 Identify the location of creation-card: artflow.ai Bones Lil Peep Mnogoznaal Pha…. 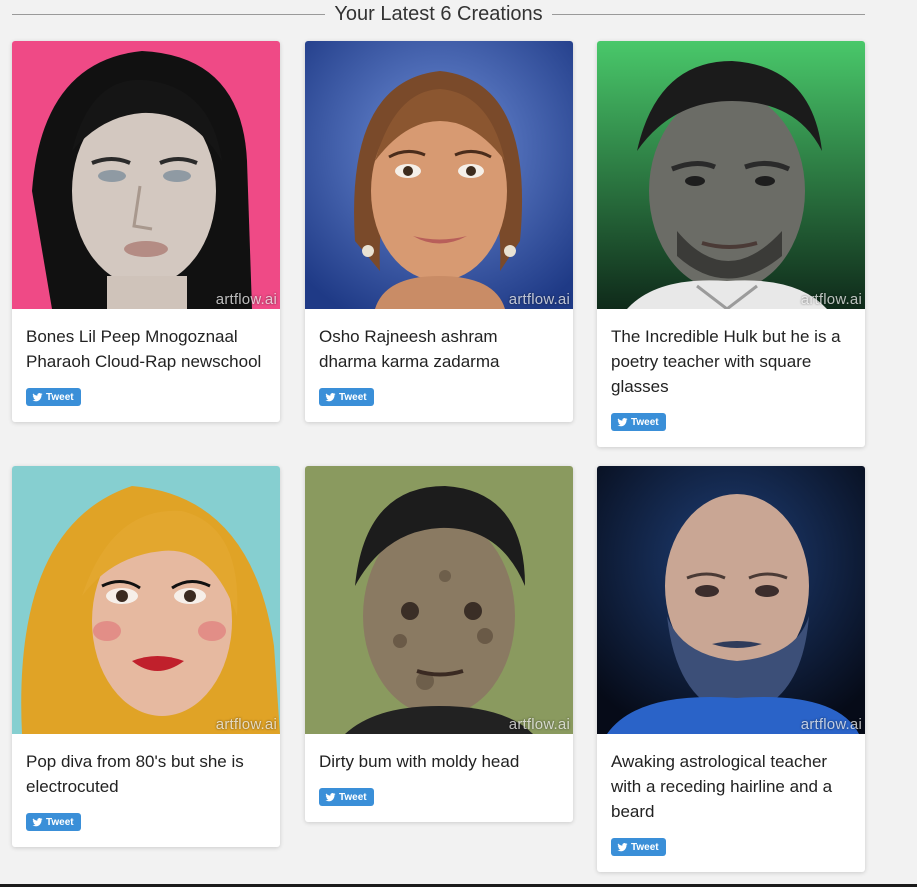
(146, 231).